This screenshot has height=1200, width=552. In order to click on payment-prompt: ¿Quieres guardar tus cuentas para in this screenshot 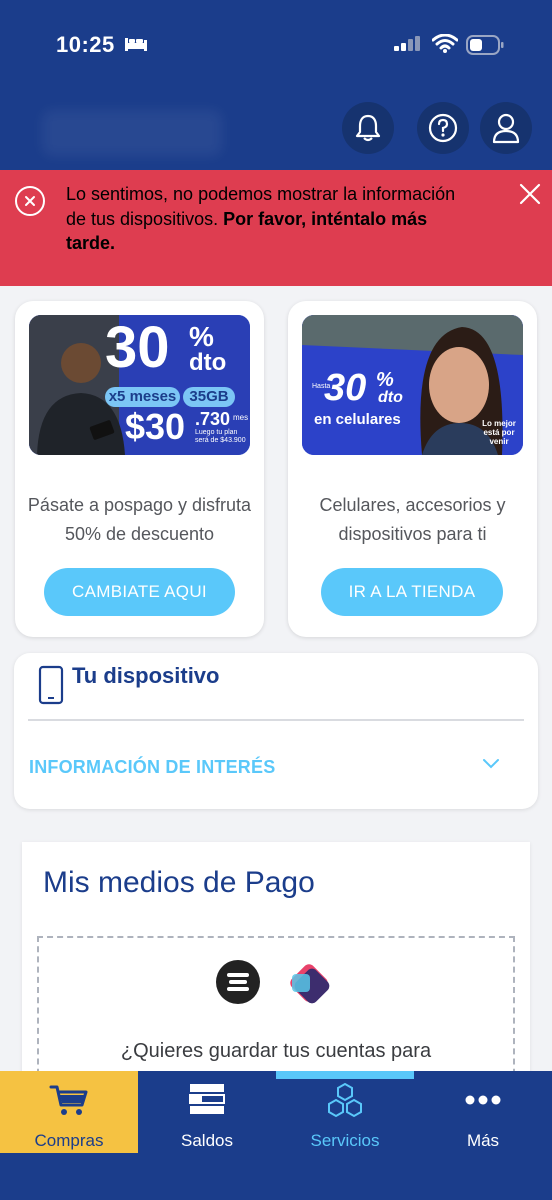, I will do `click(276, 1051)`.